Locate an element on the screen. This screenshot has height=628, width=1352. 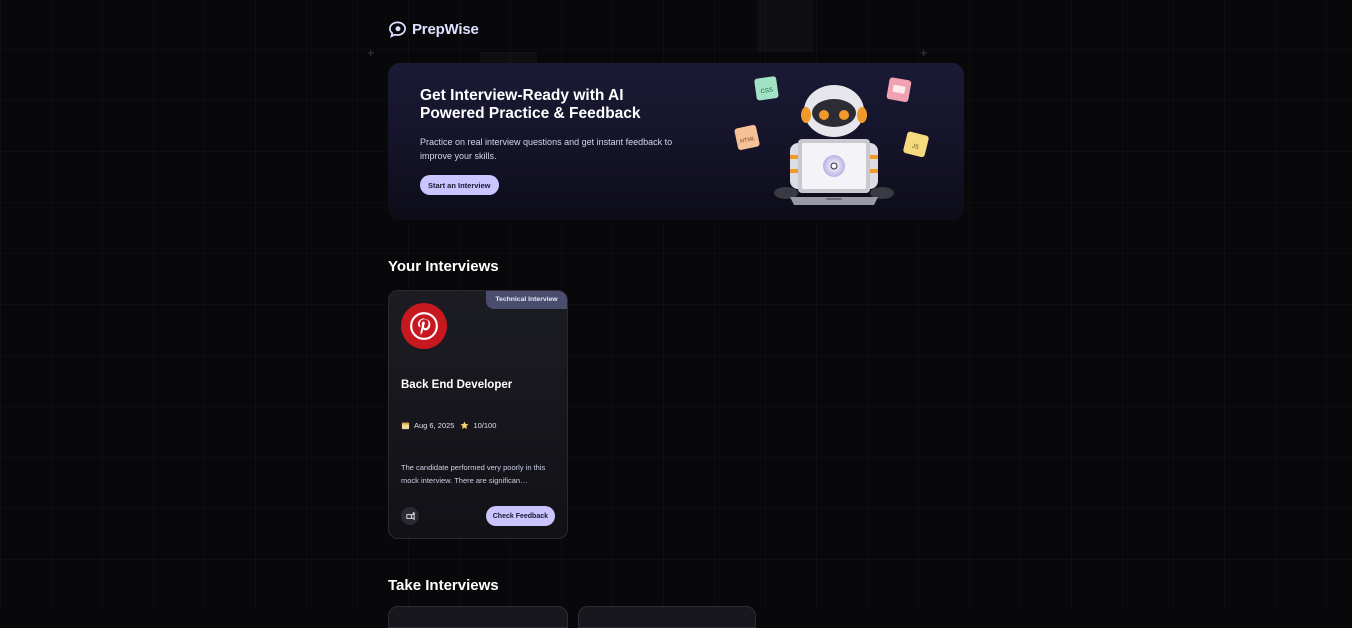
take-interviews-heading: Take Interviews is located at coordinates (443, 585).